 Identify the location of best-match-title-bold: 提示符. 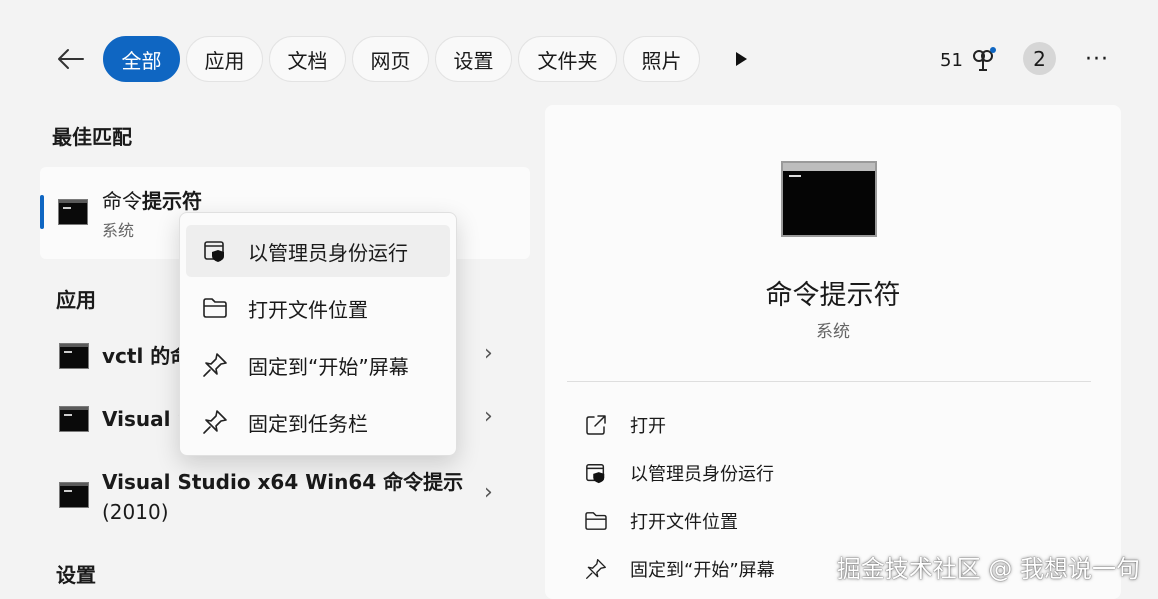
(172, 201).